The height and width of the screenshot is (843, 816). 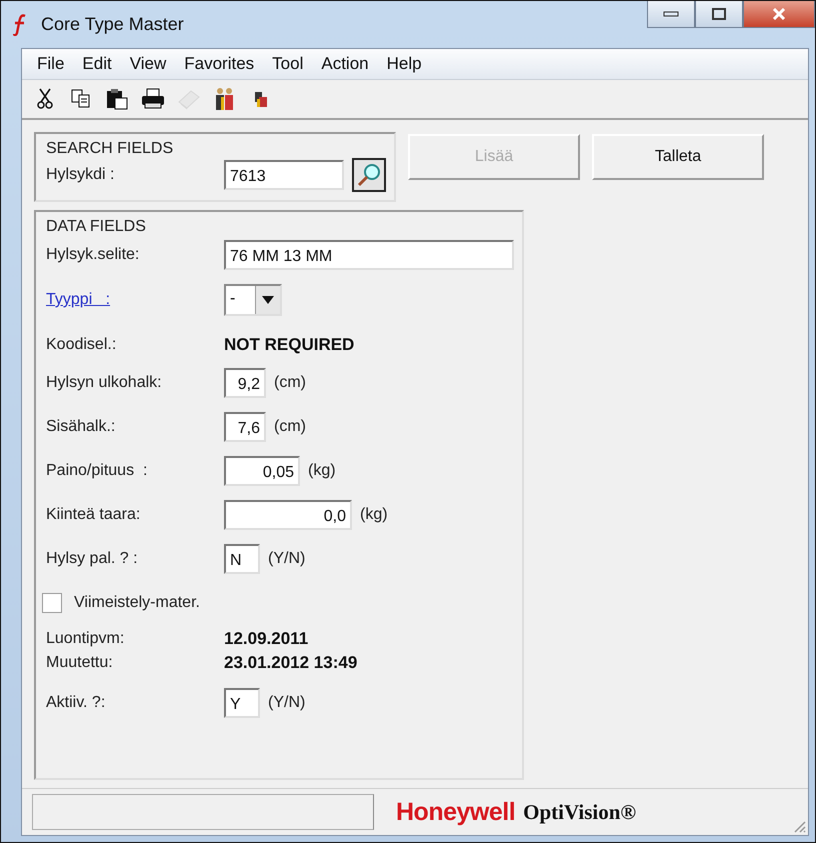 I want to click on group-title: DATA FIELDS, so click(x=96, y=227).